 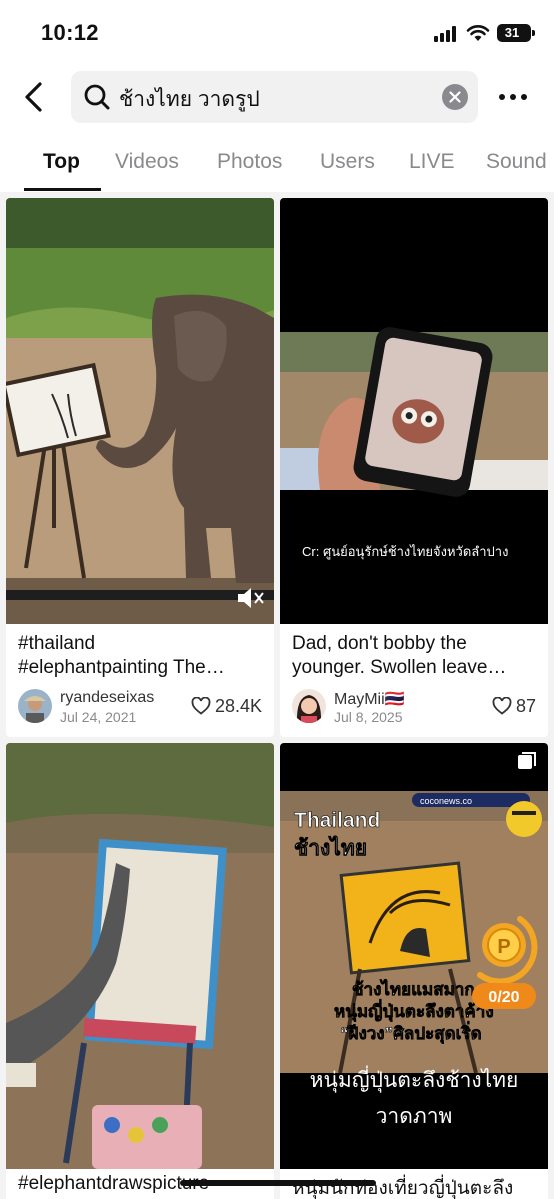 What do you see at coordinates (478, 33) in the screenshot?
I see `wifi-icon` at bounding box center [478, 33].